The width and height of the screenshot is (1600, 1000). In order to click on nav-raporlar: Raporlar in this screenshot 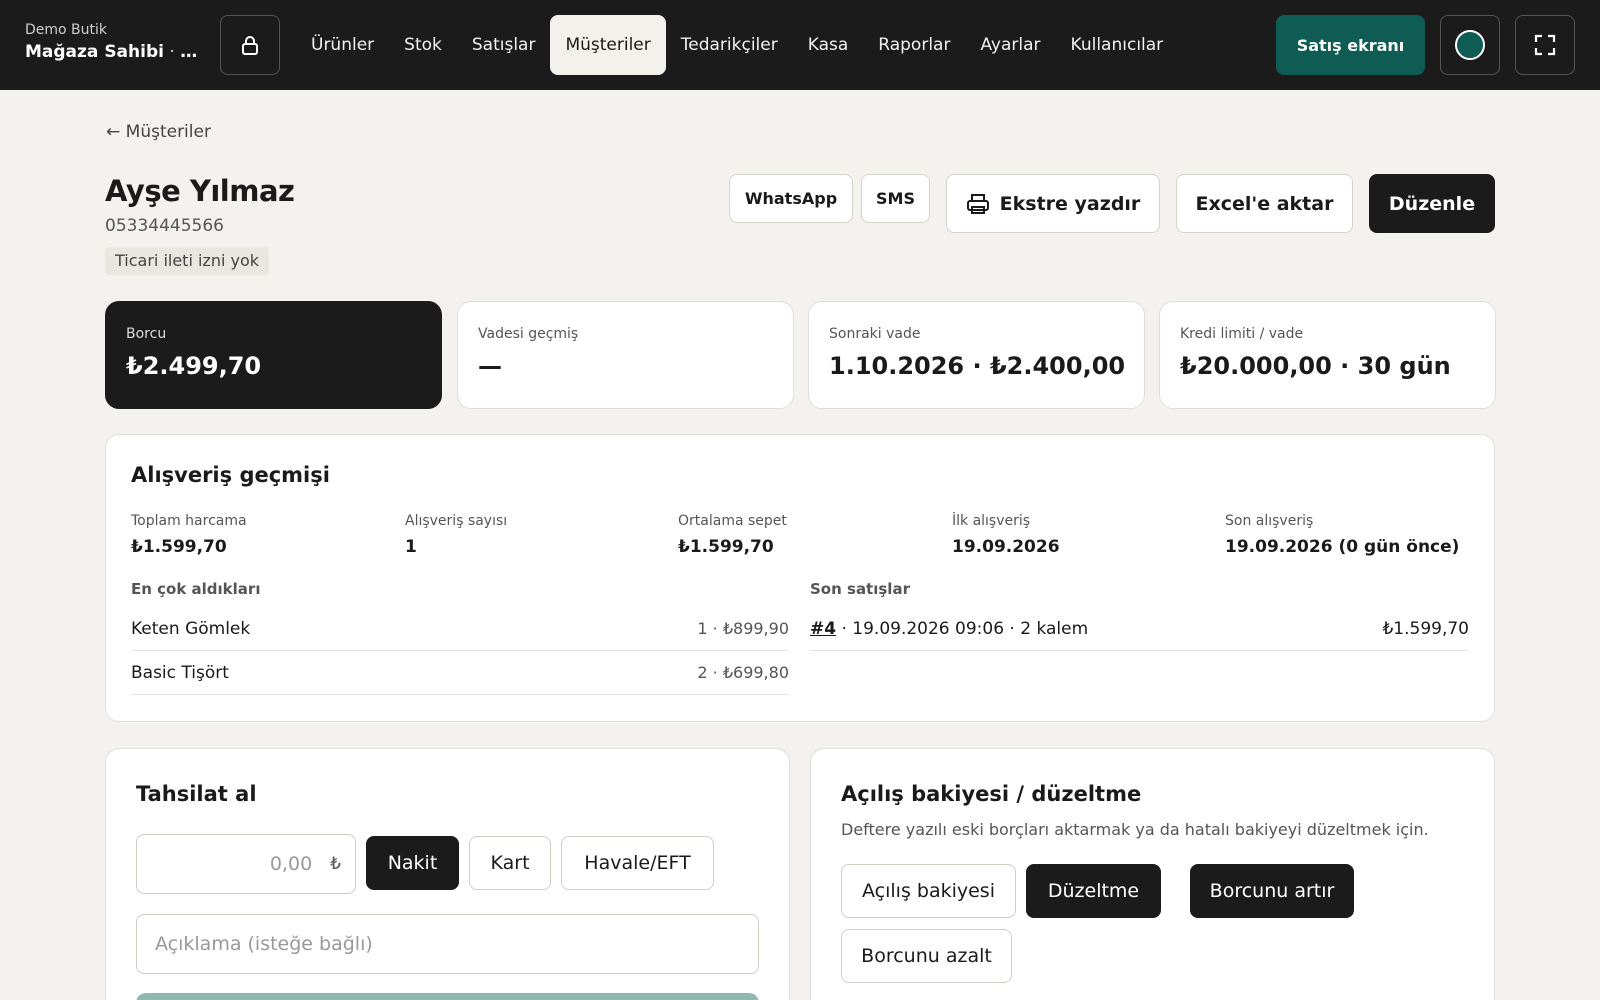, I will do `click(914, 45)`.